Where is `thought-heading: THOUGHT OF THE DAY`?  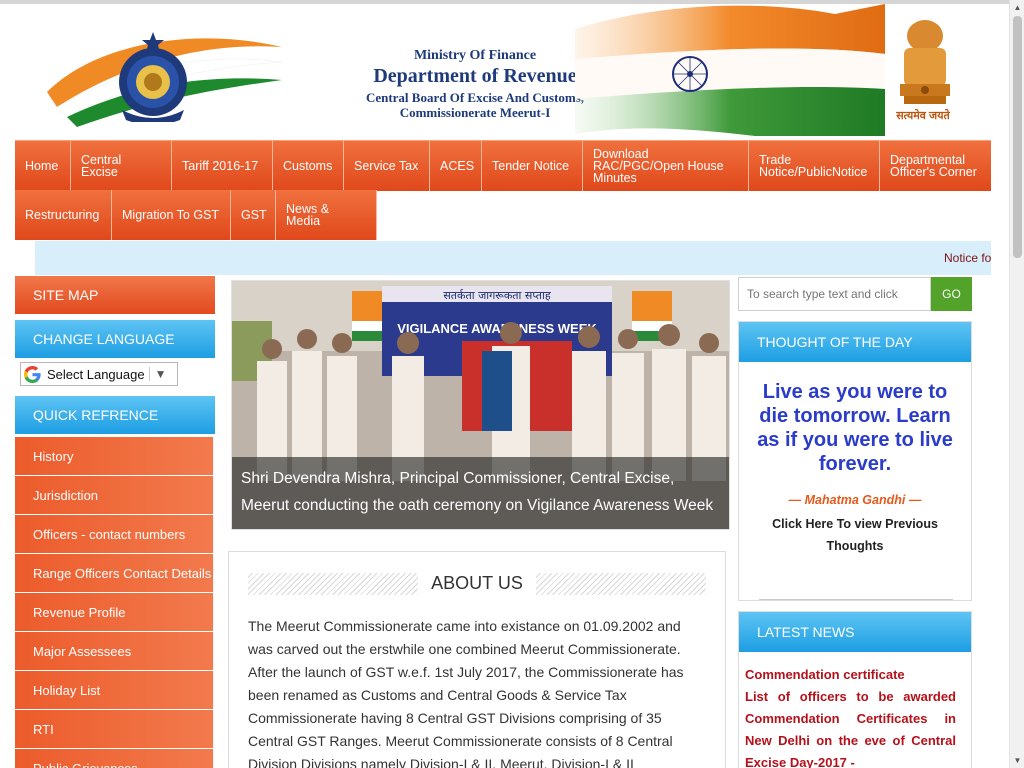
thought-heading: THOUGHT OF THE DAY is located at coordinates (855, 342).